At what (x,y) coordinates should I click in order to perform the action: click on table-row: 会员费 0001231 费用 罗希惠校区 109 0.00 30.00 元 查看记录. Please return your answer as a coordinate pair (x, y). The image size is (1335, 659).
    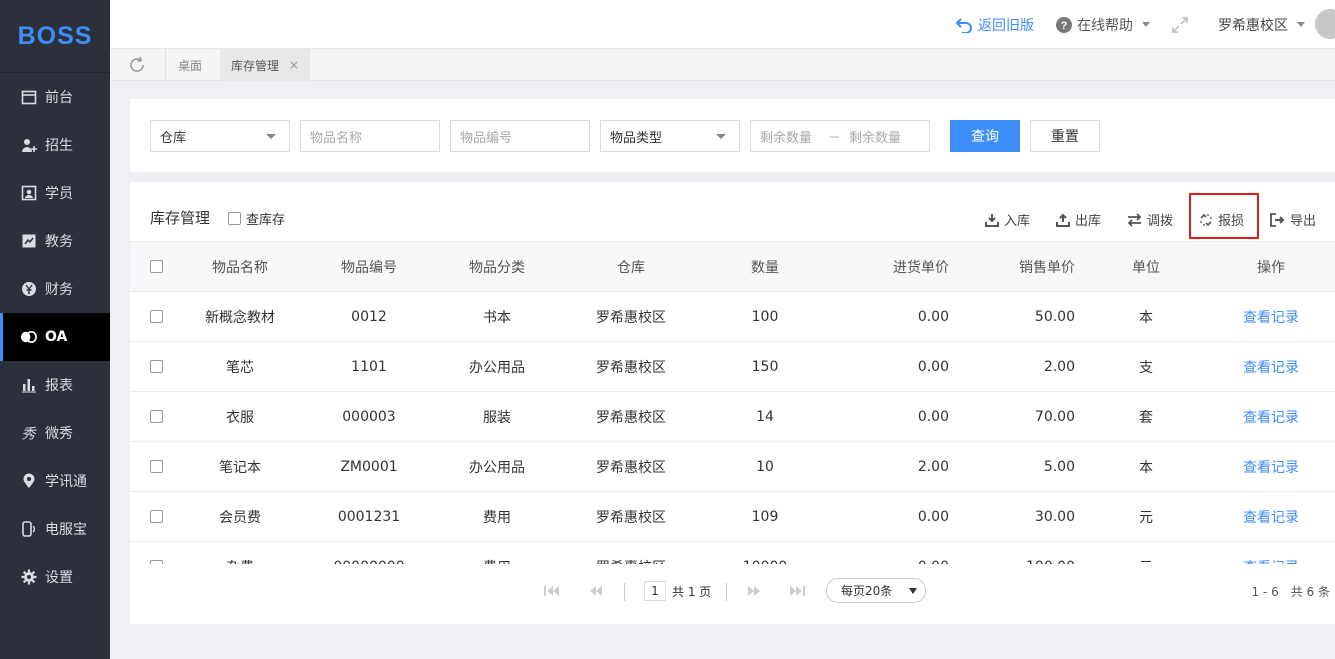
    Looking at the image, I should click on (732, 517).